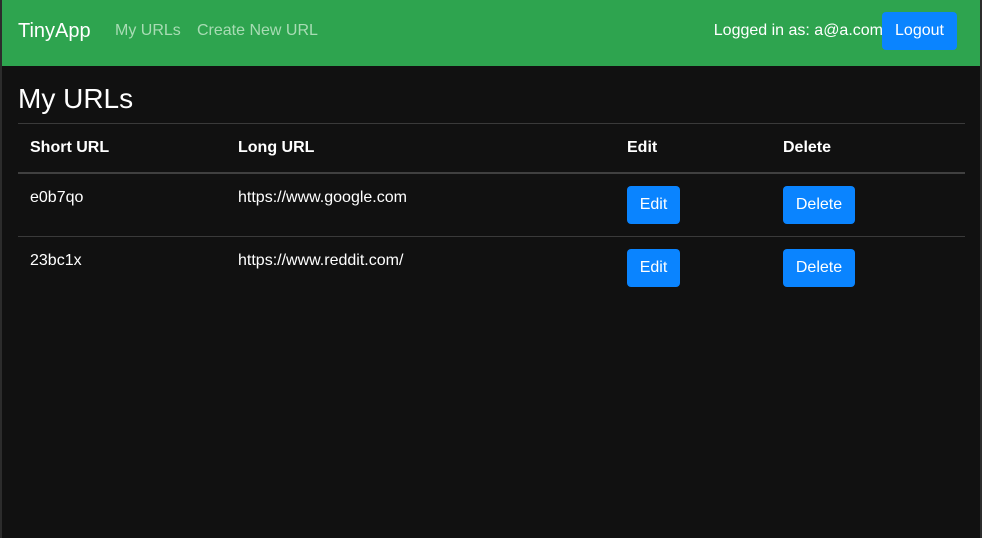 The height and width of the screenshot is (538, 982). What do you see at coordinates (148, 31) in the screenshot?
I see `nav-link-my-urls: My URLs` at bounding box center [148, 31].